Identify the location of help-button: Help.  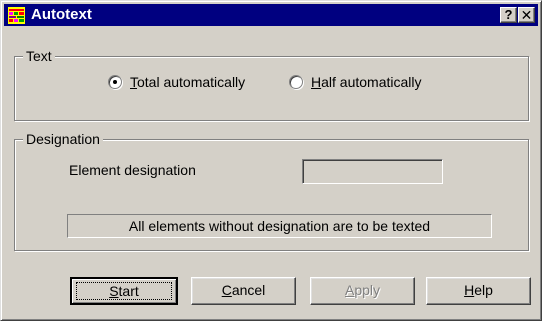
(478, 291).